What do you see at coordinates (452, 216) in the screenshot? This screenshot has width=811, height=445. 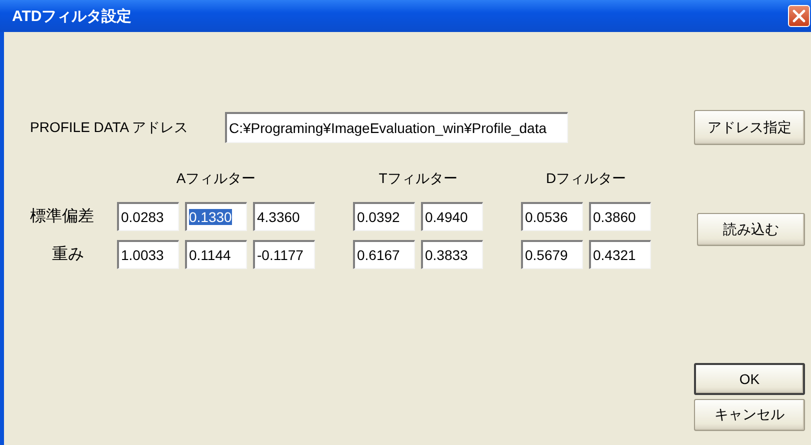 I see `number-field: 0.4940` at bounding box center [452, 216].